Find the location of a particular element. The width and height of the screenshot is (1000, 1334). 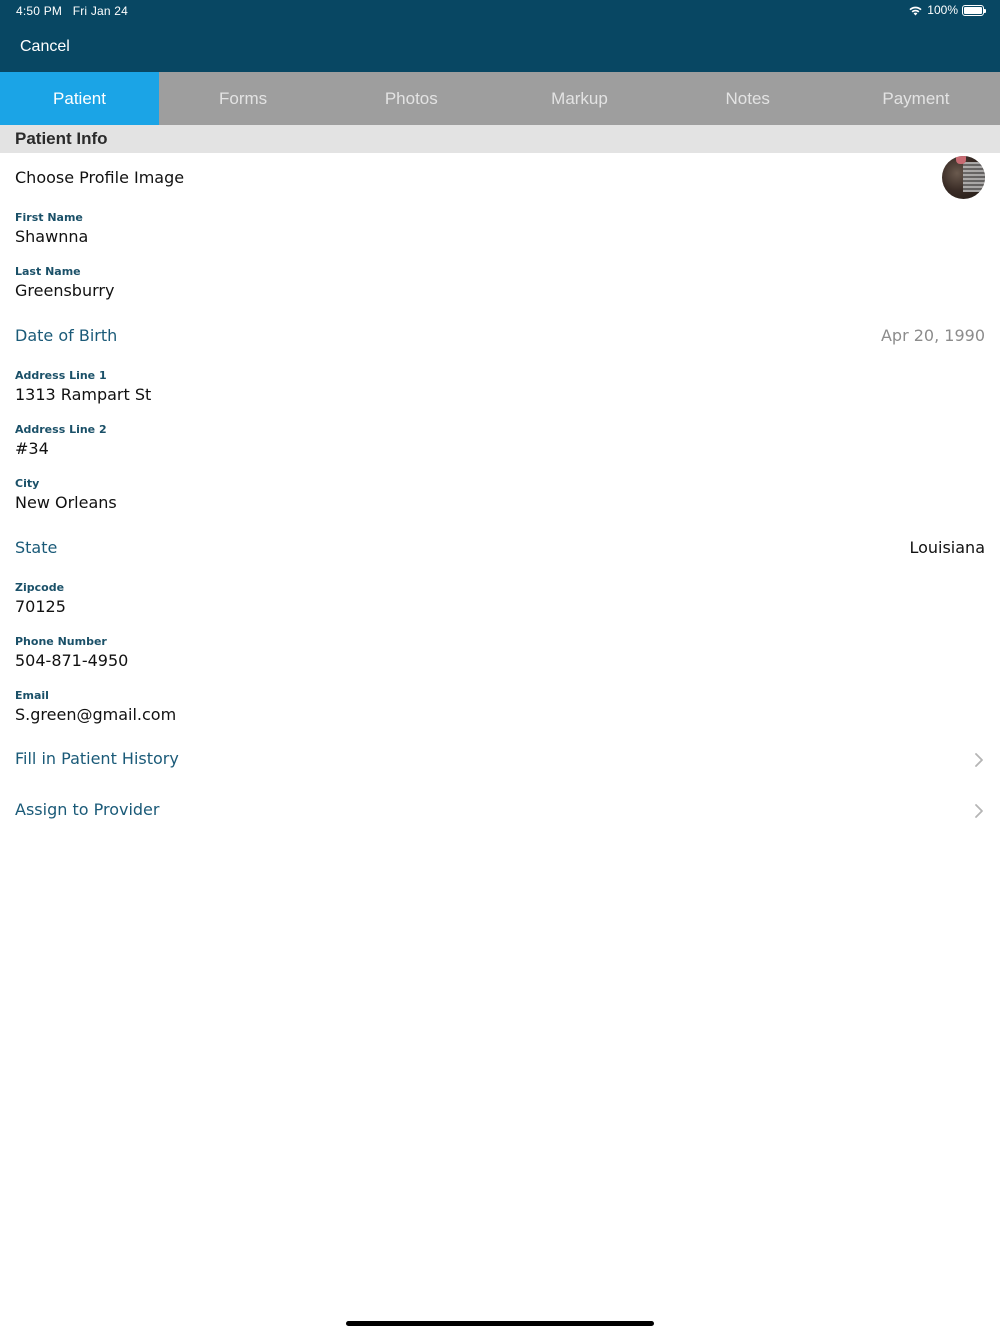

last-name-label: Last Name is located at coordinates (48, 271).